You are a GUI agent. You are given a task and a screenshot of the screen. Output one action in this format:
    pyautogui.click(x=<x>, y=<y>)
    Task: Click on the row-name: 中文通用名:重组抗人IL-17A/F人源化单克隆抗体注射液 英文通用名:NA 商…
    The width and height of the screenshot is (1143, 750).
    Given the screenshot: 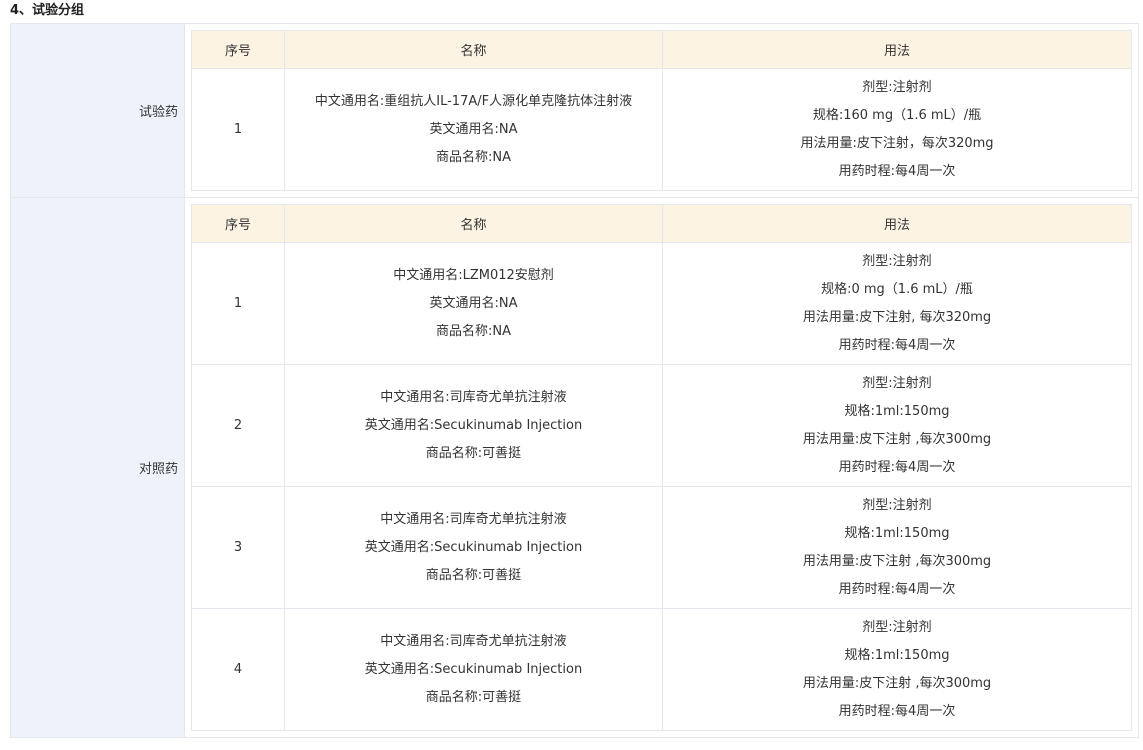 What is the action you would take?
    pyautogui.click(x=473, y=129)
    